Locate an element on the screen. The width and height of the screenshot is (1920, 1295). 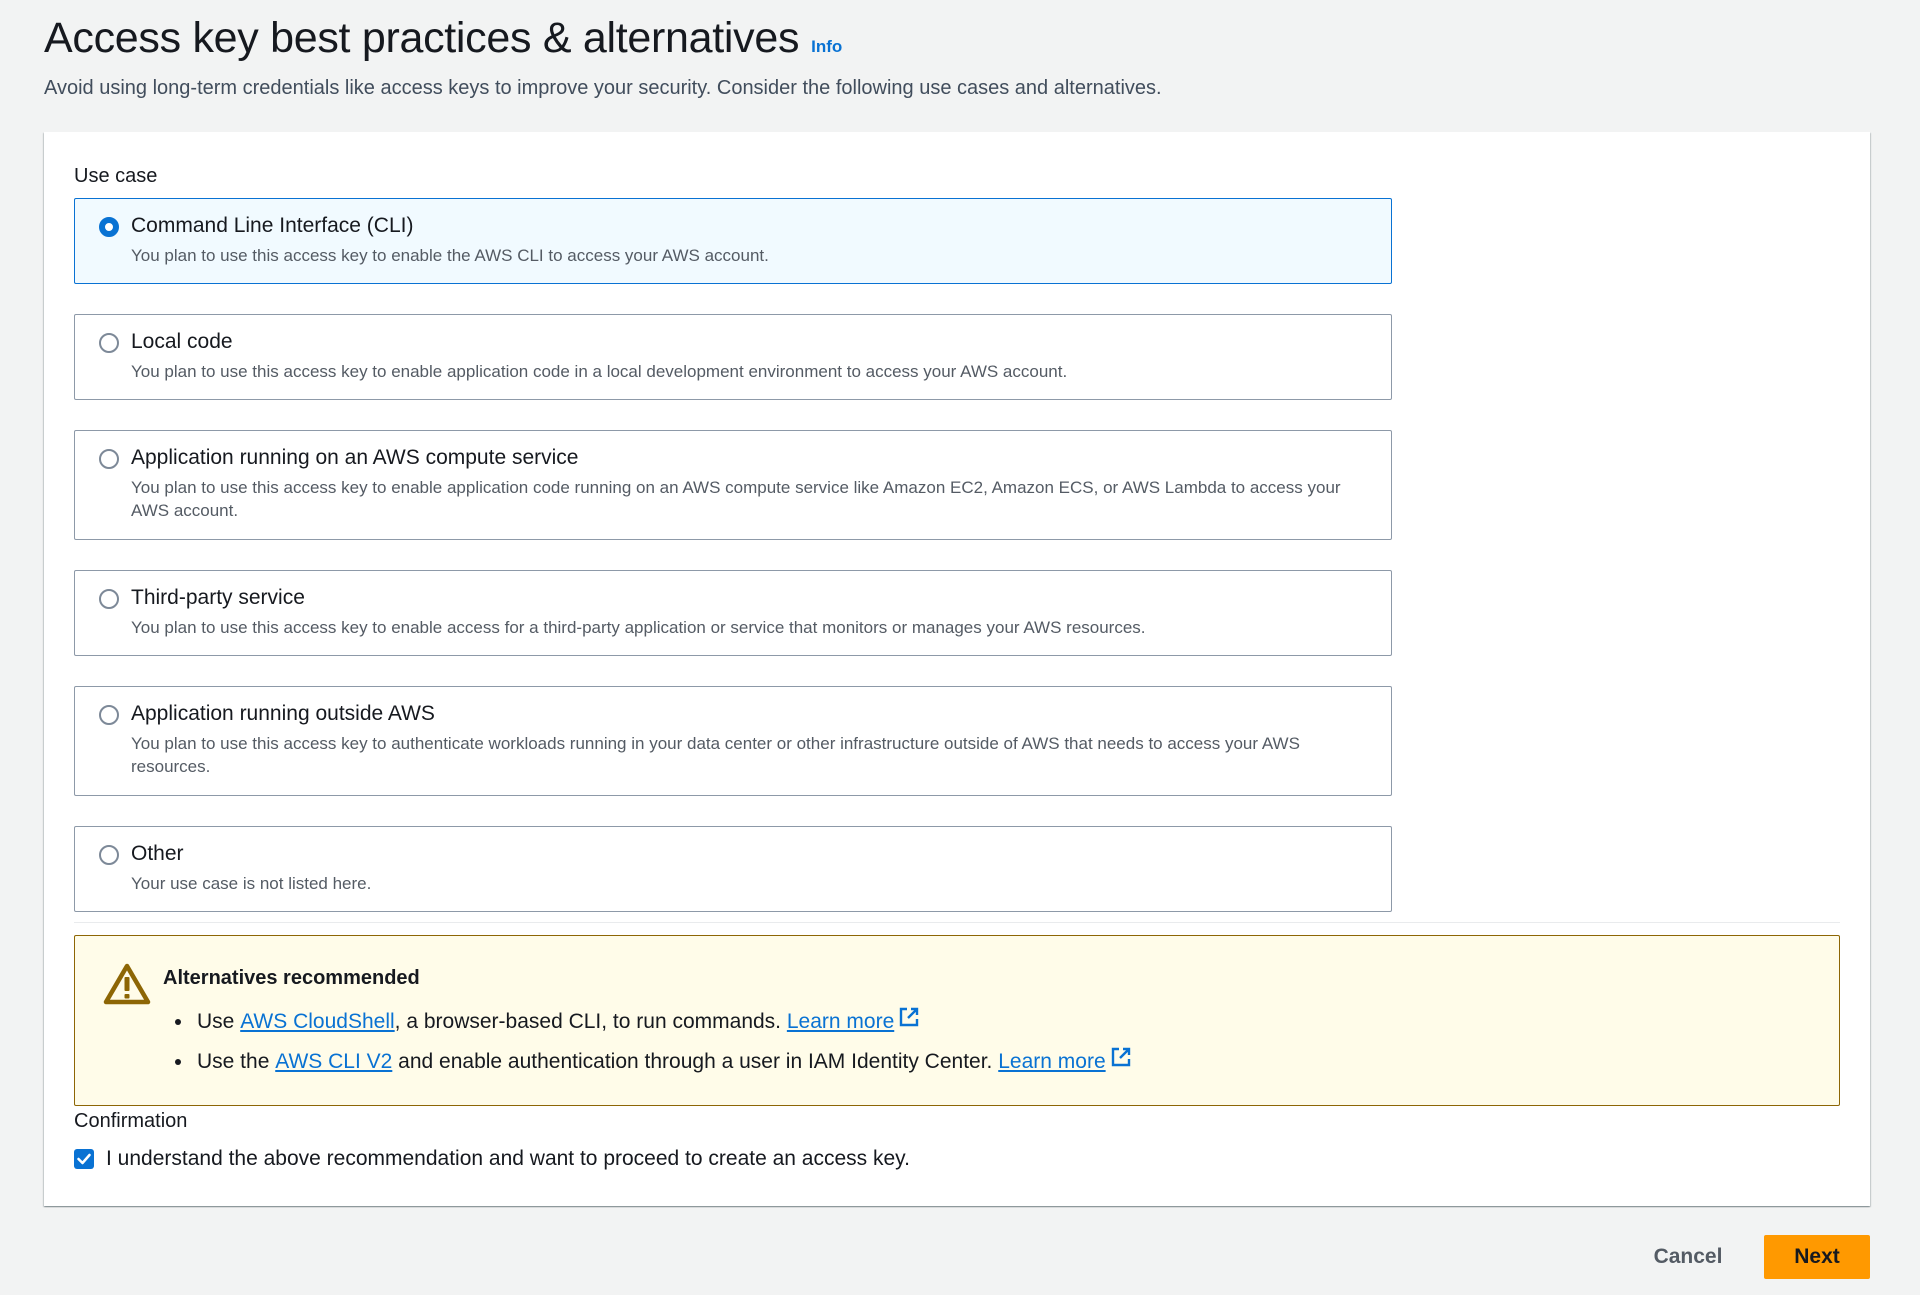
page-title: Access key best practices & alternatives is located at coordinates (422, 38).